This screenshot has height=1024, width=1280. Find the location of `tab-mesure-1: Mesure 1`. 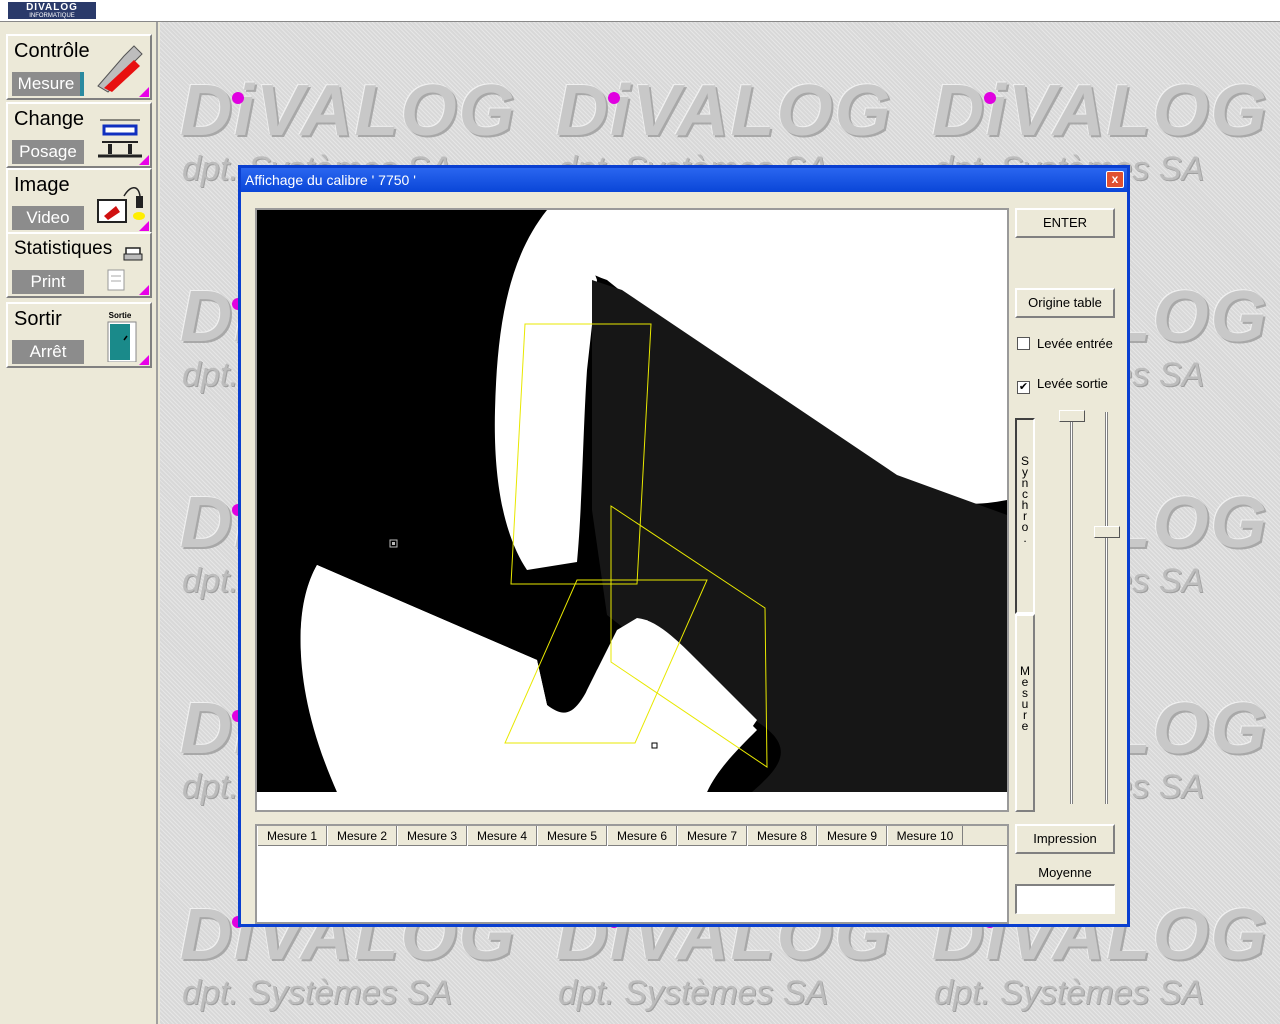

tab-mesure-1: Mesure 1 is located at coordinates (292, 836).